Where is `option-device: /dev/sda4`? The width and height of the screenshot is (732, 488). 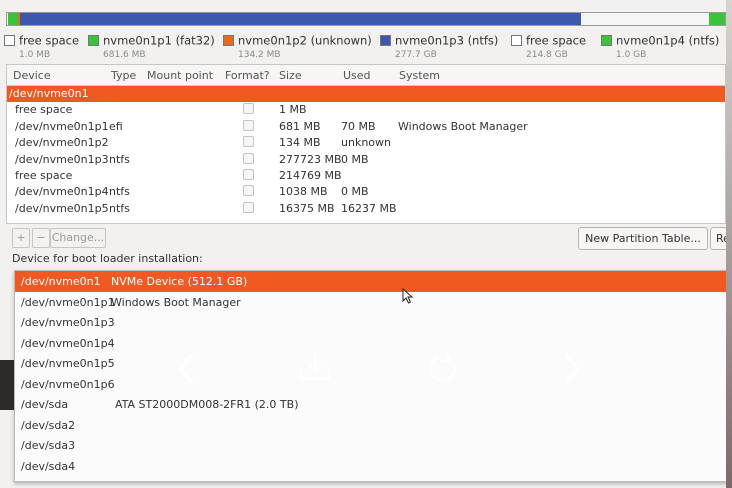
option-device: /dev/sda4 is located at coordinates (48, 466).